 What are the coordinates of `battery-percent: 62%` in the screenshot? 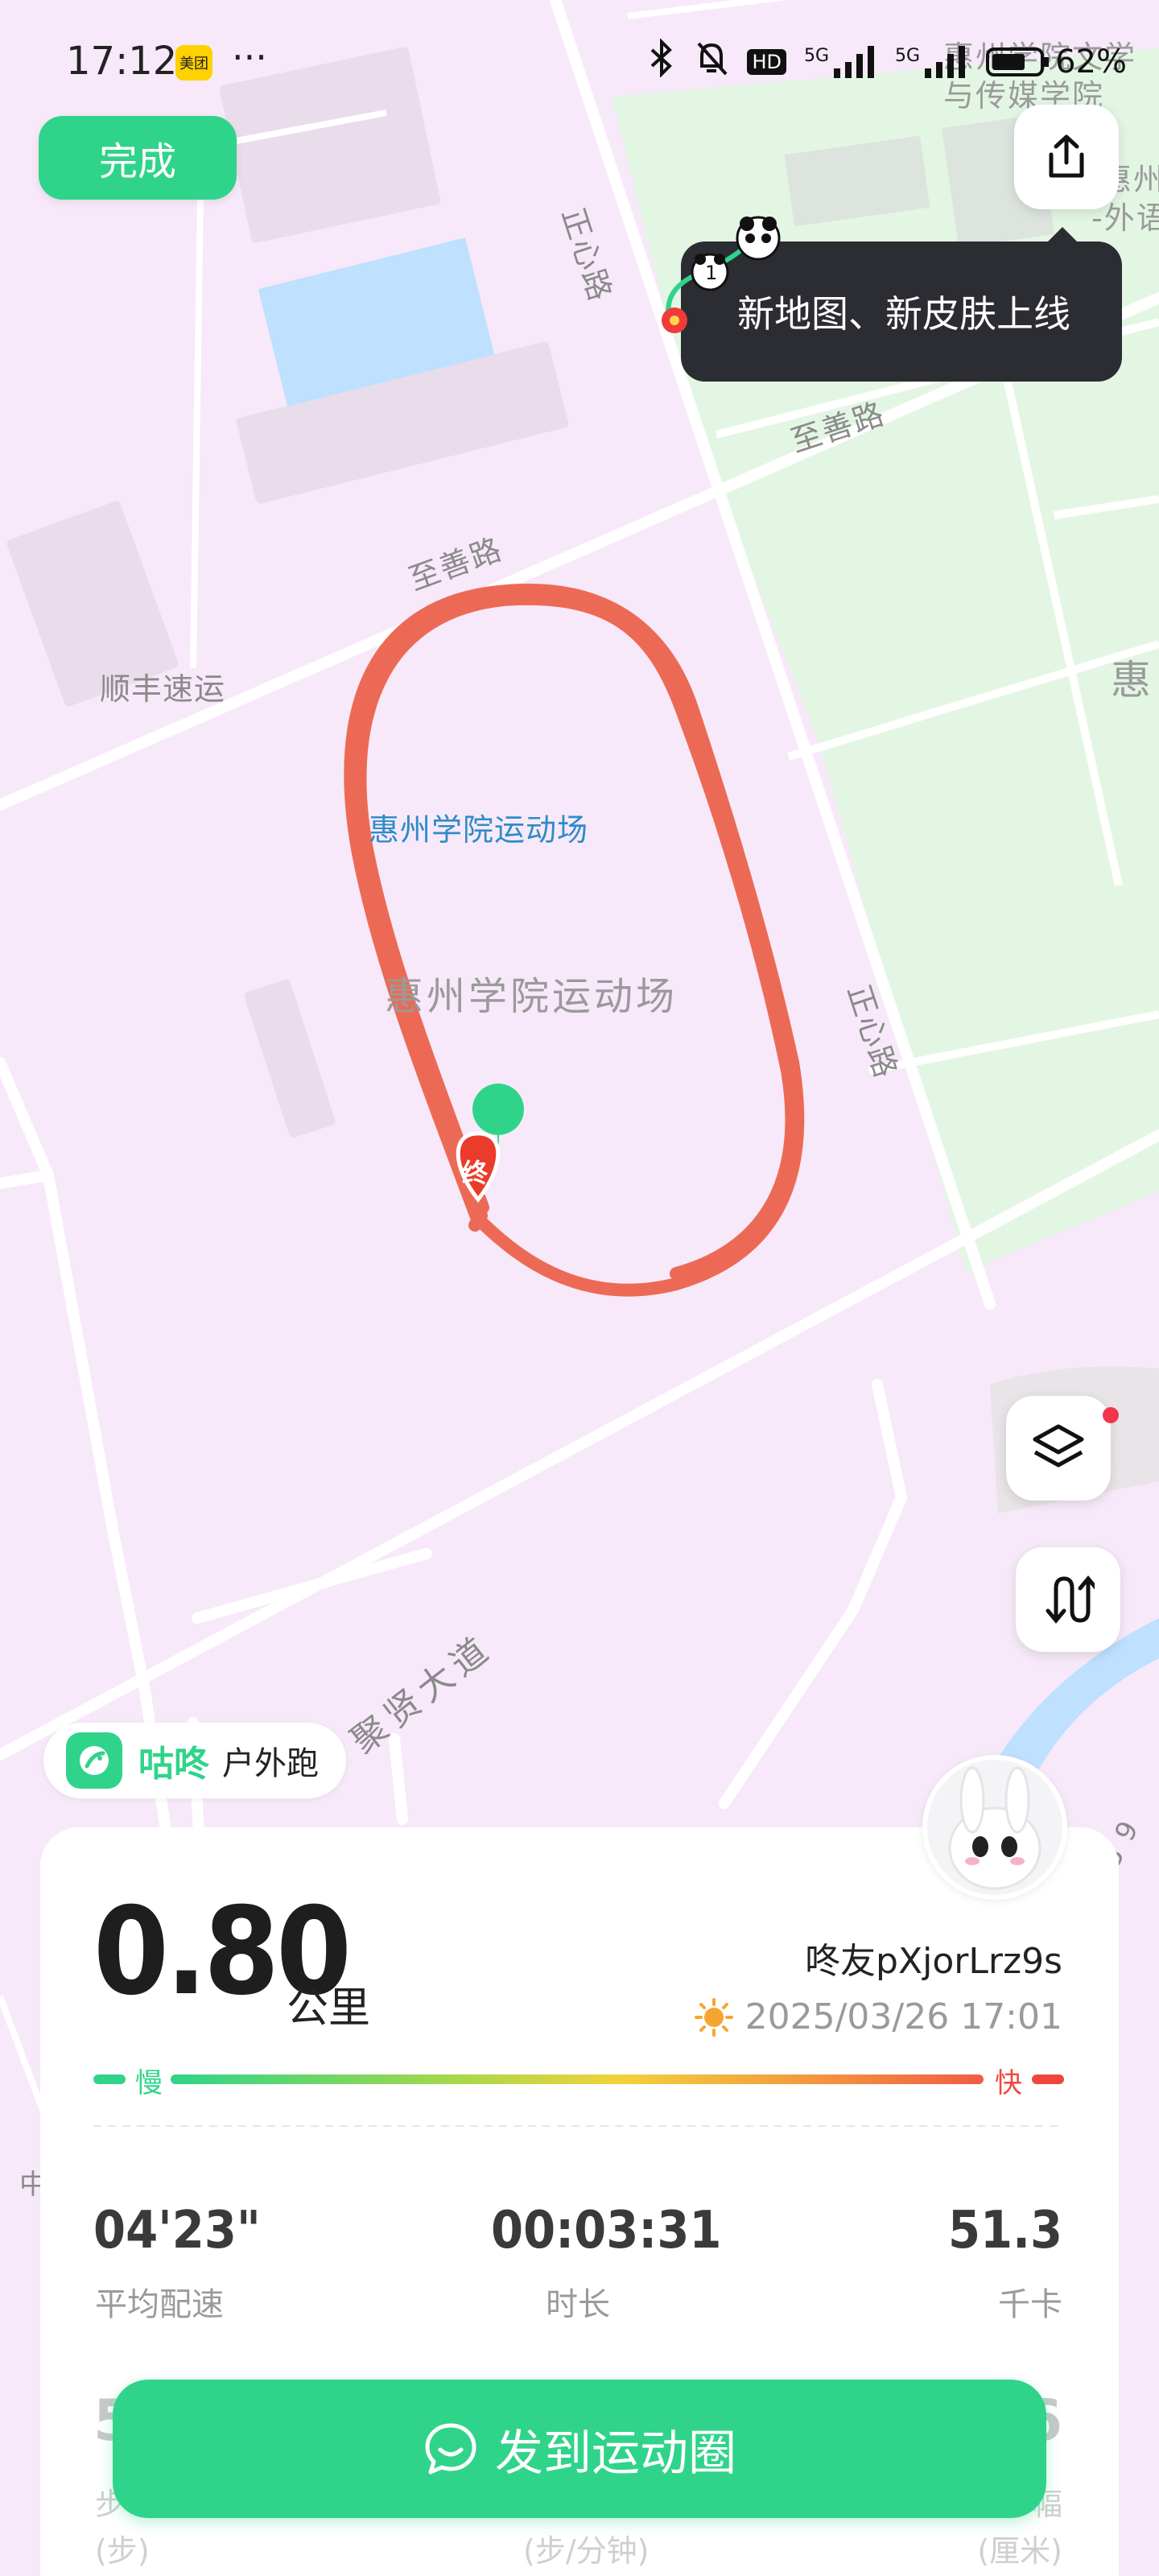 It's located at (1091, 61).